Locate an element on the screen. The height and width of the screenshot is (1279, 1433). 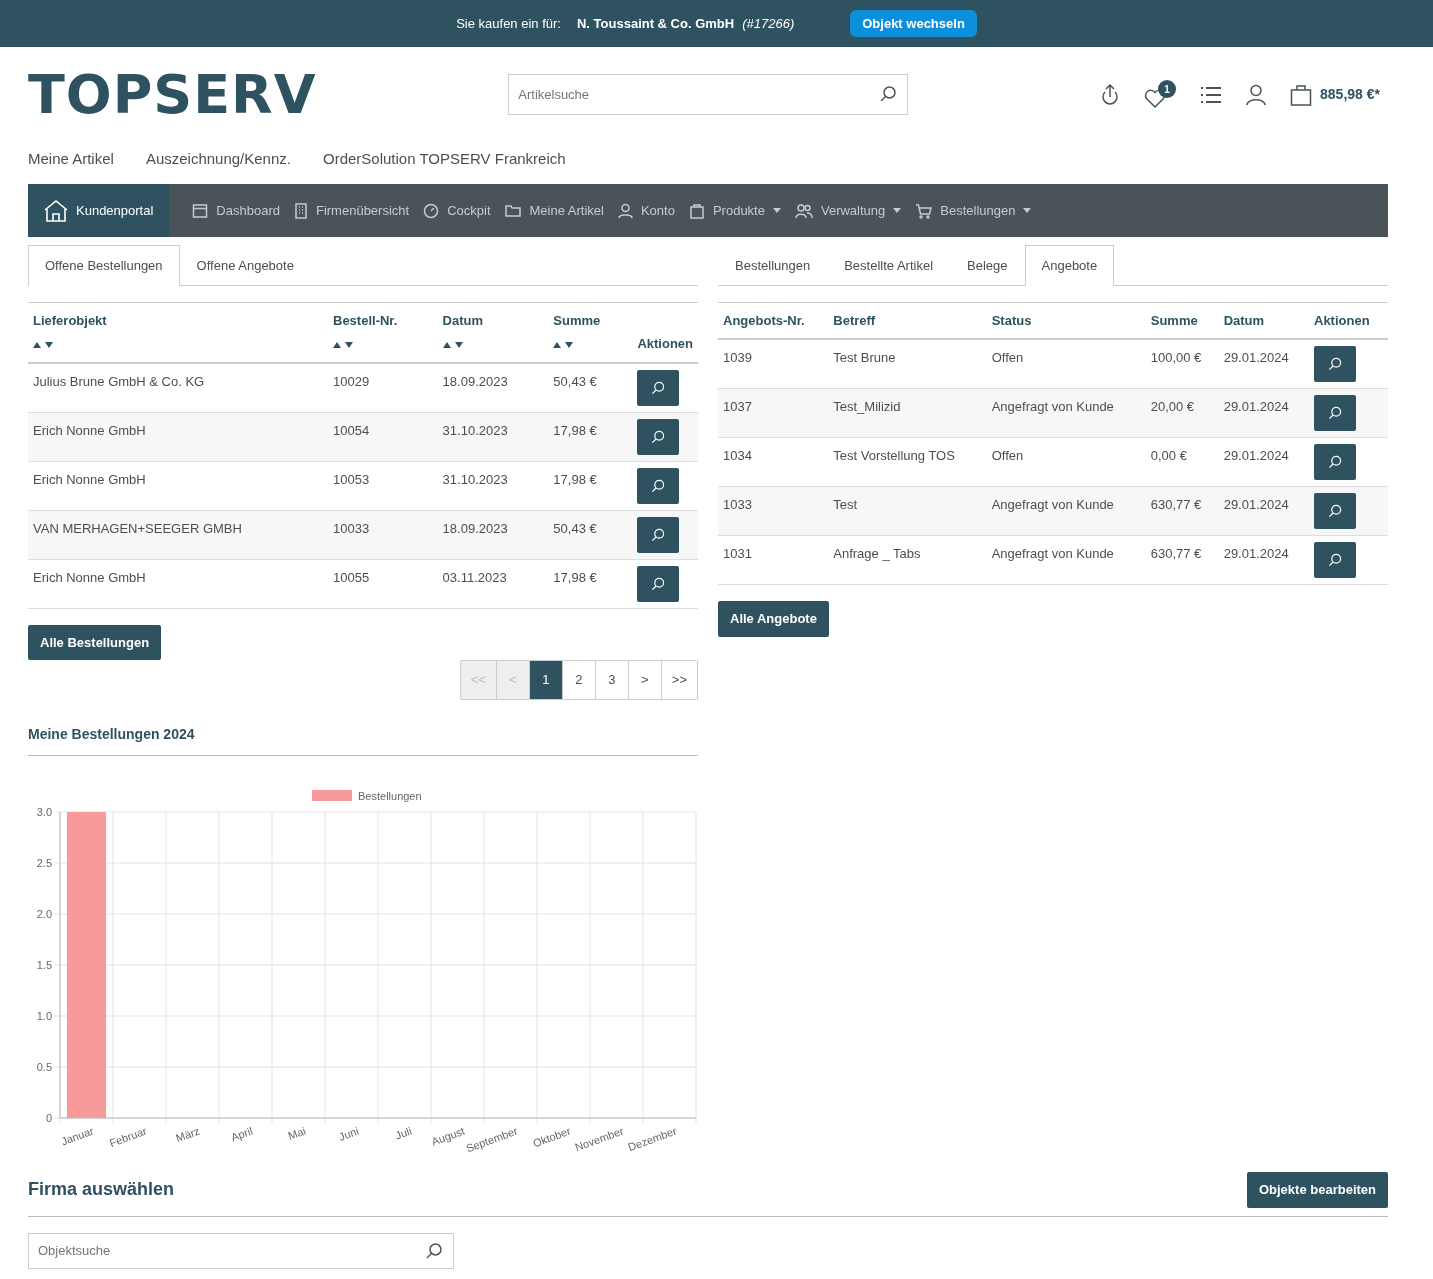
tab: Angebote is located at coordinates (1069, 265).